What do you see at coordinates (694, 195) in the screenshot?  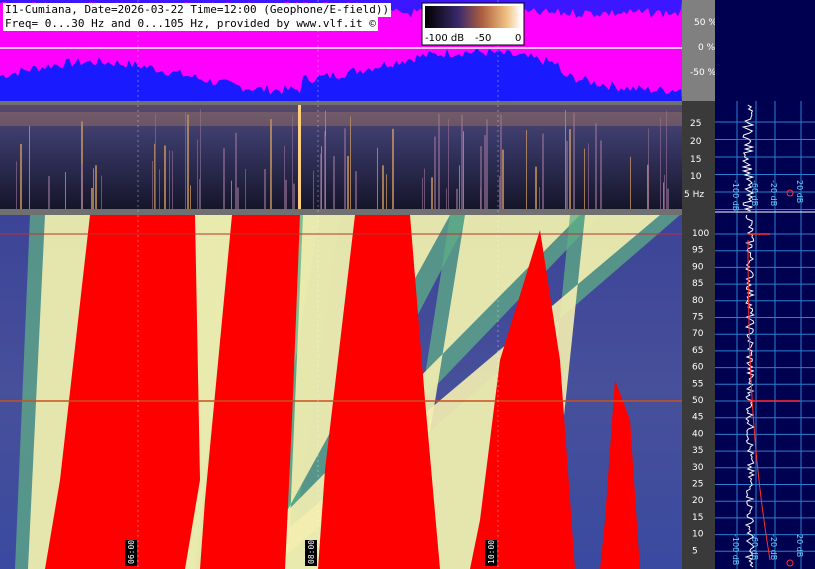 I see `low-tick-5: 5 Hz` at bounding box center [694, 195].